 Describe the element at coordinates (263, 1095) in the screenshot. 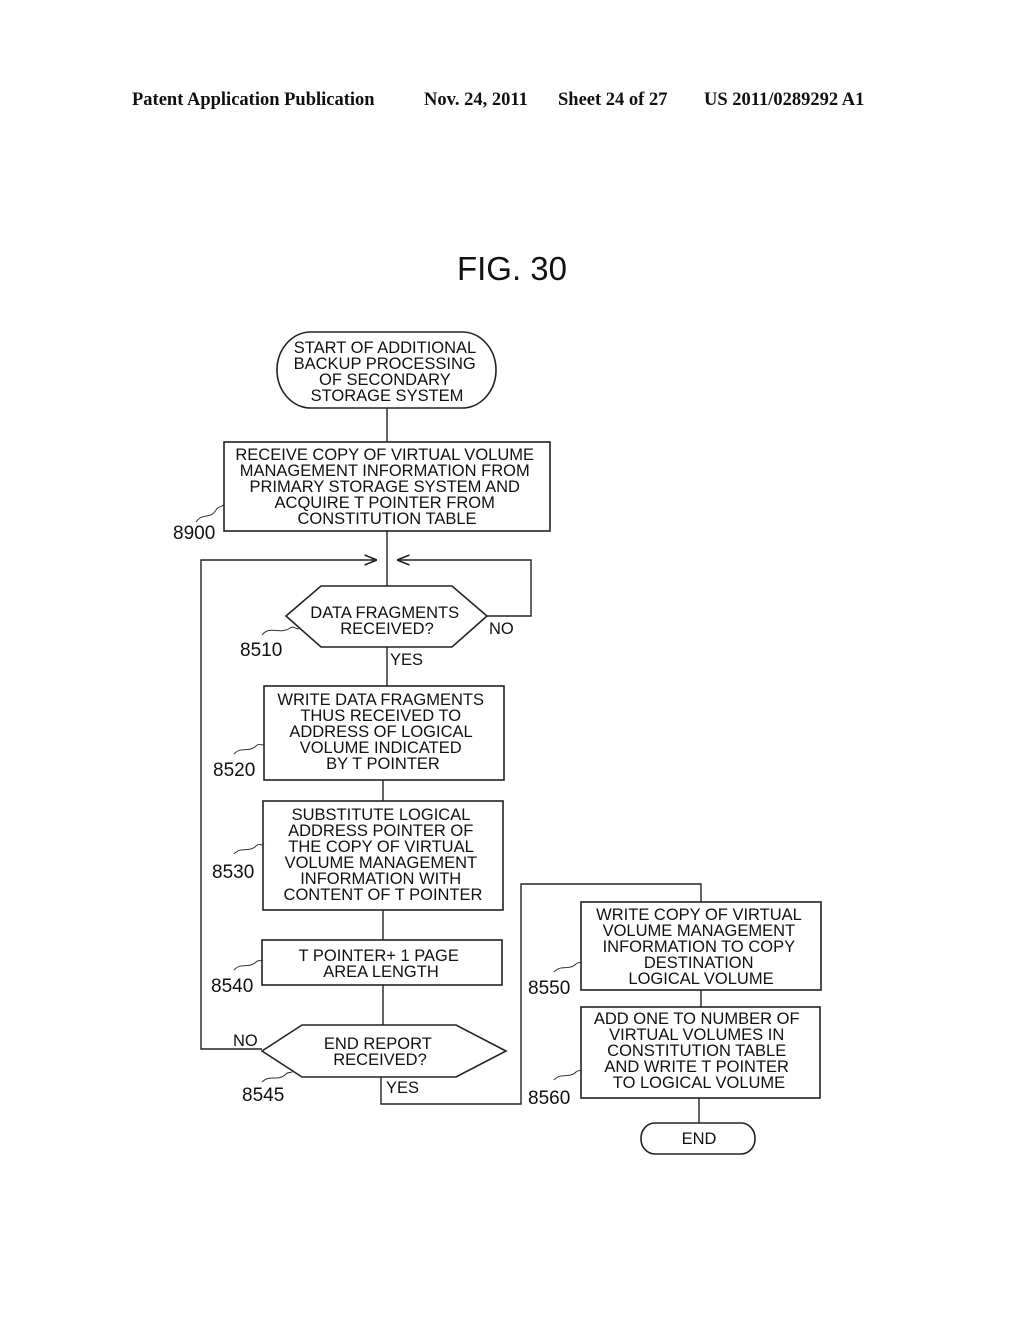

I see `ref-8545: 8545` at that location.